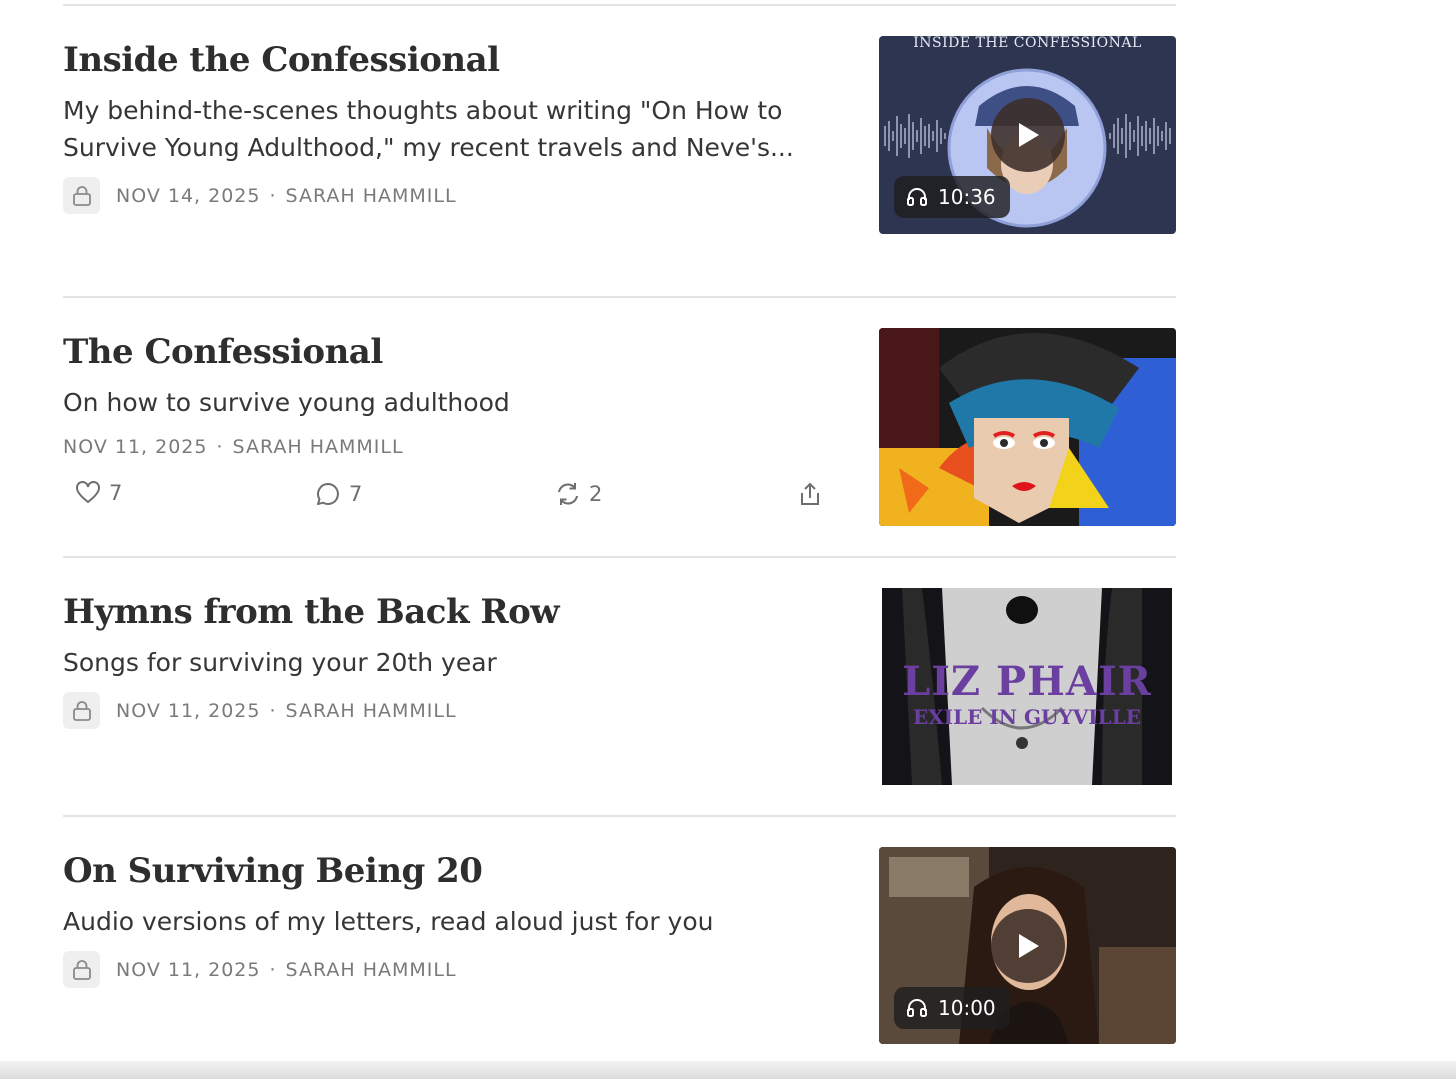 The image size is (1456, 1079). What do you see at coordinates (223, 352) in the screenshot?
I see `post-title: The Confessional` at bounding box center [223, 352].